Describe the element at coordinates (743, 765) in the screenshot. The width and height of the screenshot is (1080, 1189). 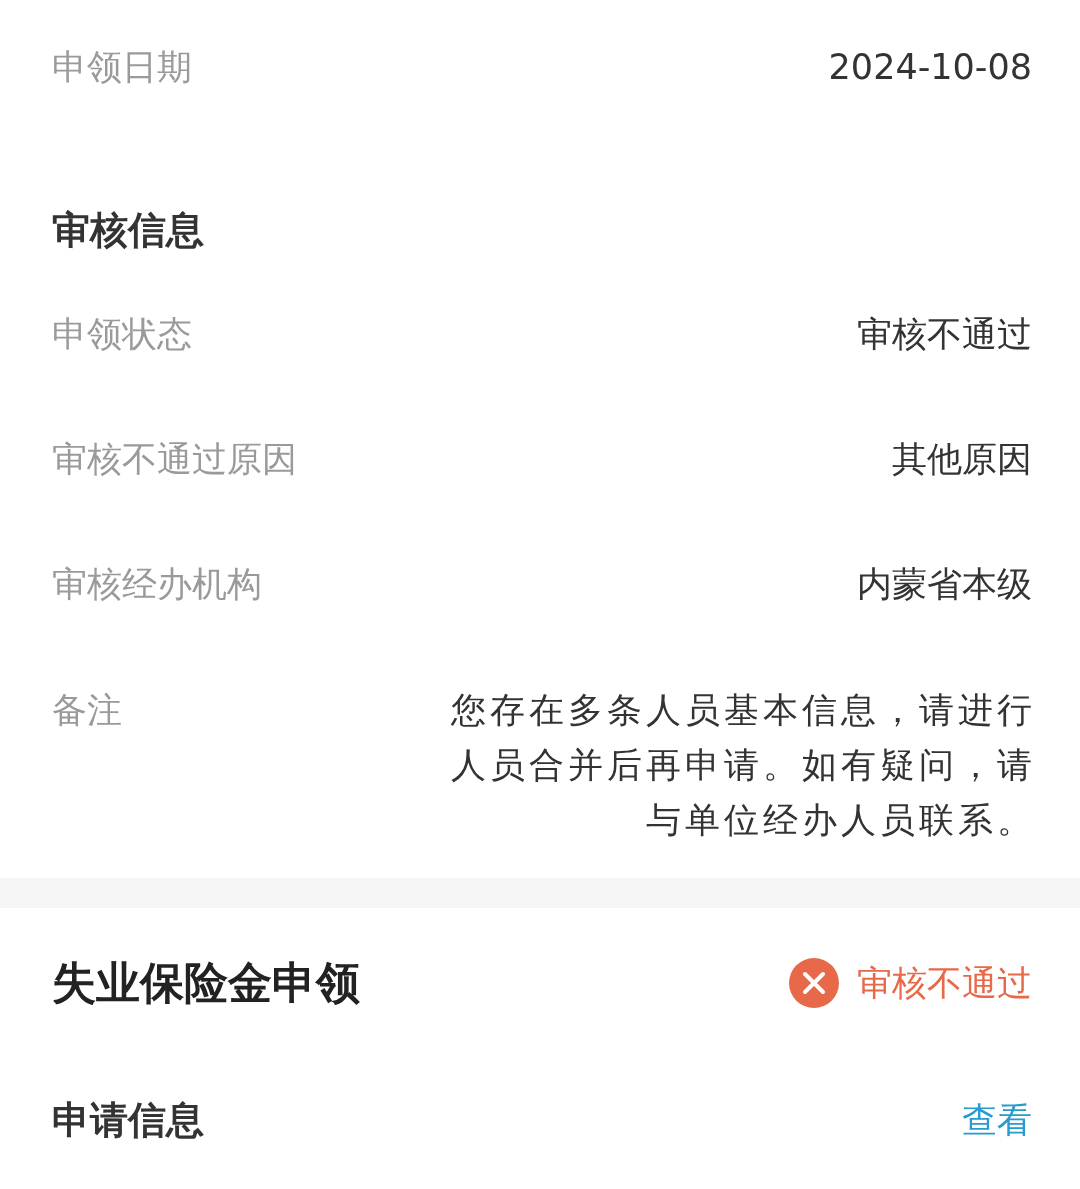
I see `note-text: 您存在多条人员基本信息，请进行人员合并后再申请。如有疑问，请与单位经办人员联系。` at that location.